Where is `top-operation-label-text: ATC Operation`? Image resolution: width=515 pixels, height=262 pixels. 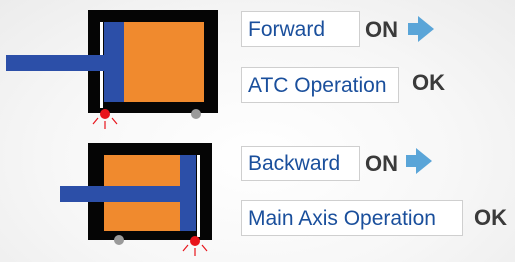
top-operation-label-text: ATC Operation is located at coordinates (317, 85).